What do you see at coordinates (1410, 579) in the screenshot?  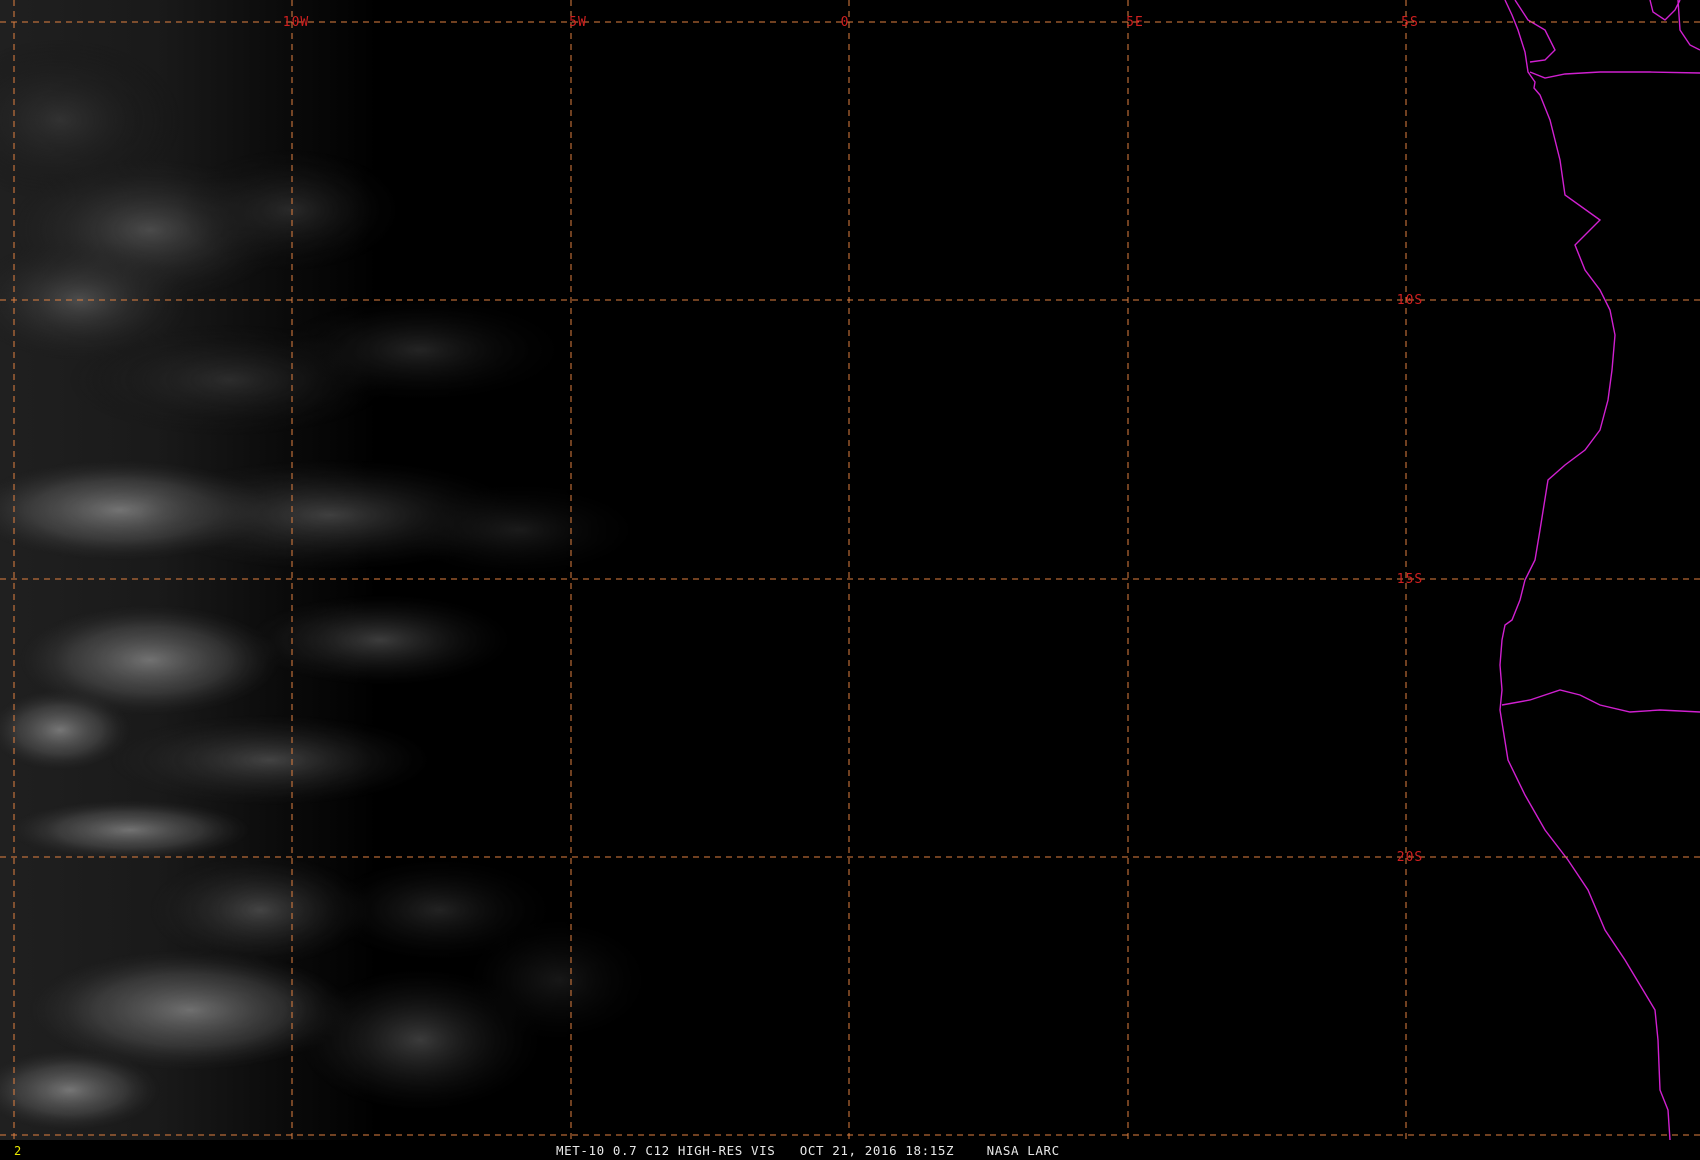 I see `latitude-label: 15S` at bounding box center [1410, 579].